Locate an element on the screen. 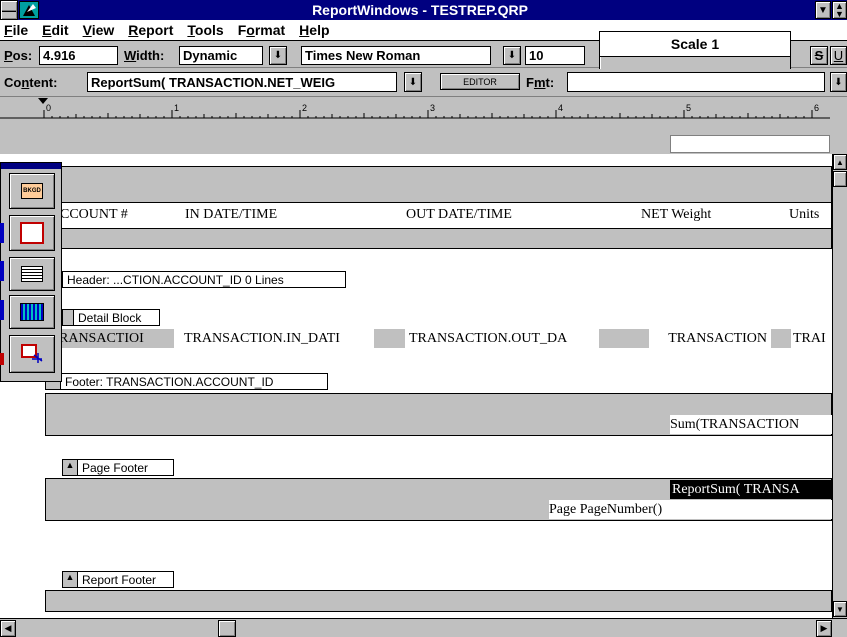 The width and height of the screenshot is (847, 637). bkgd-icon: BKGD is located at coordinates (32, 191).